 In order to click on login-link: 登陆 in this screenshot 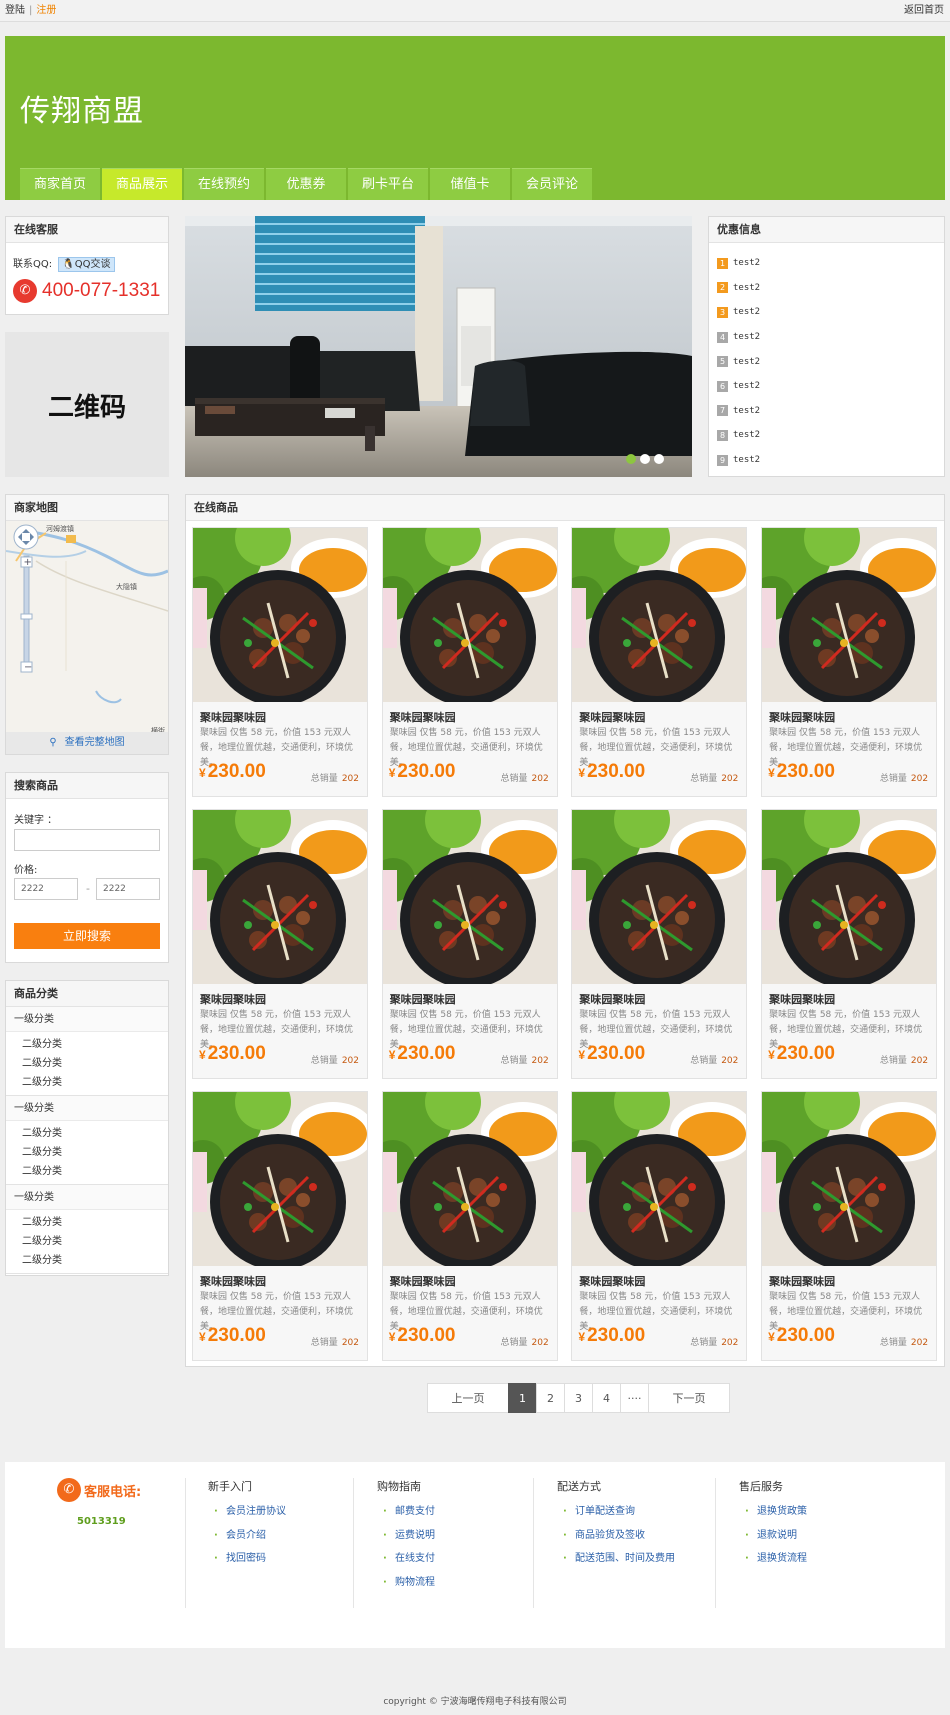, I will do `click(15, 10)`.